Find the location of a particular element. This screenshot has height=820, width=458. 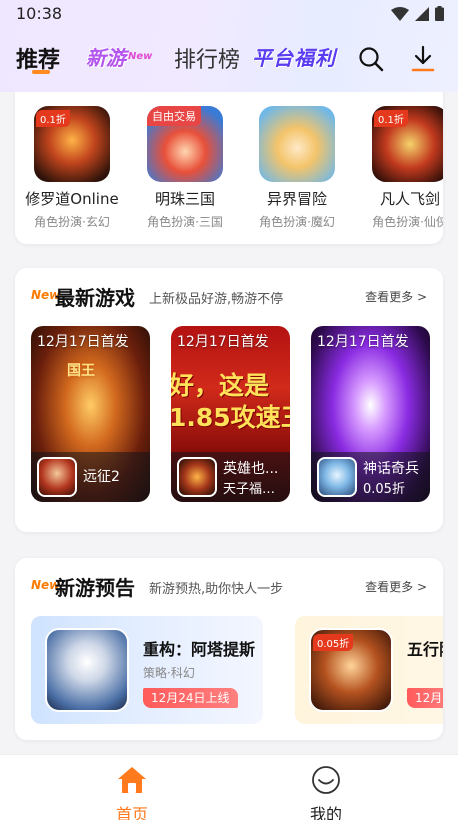

game-name: 五行阵 is located at coordinates (425, 649).